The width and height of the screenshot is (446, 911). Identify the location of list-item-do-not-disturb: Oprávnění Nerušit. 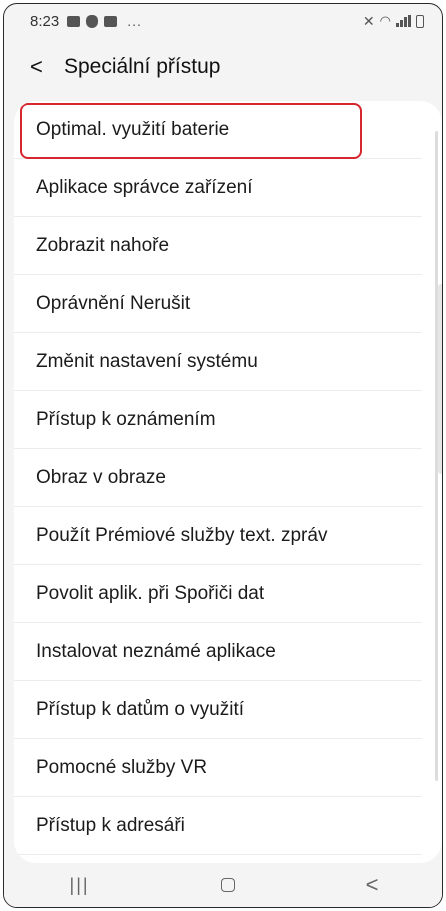
(218, 304).